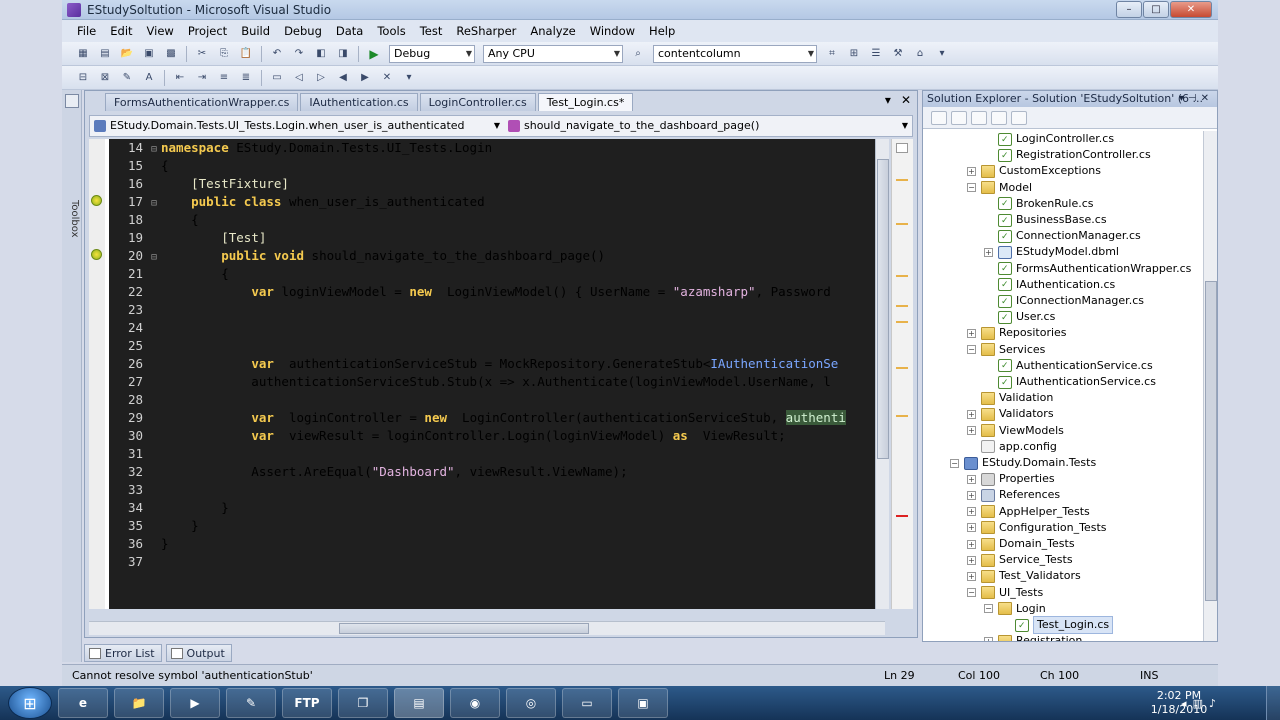 The image size is (1280, 720). What do you see at coordinates (149, 54) in the screenshot?
I see `save-icon: ▣` at bounding box center [149, 54].